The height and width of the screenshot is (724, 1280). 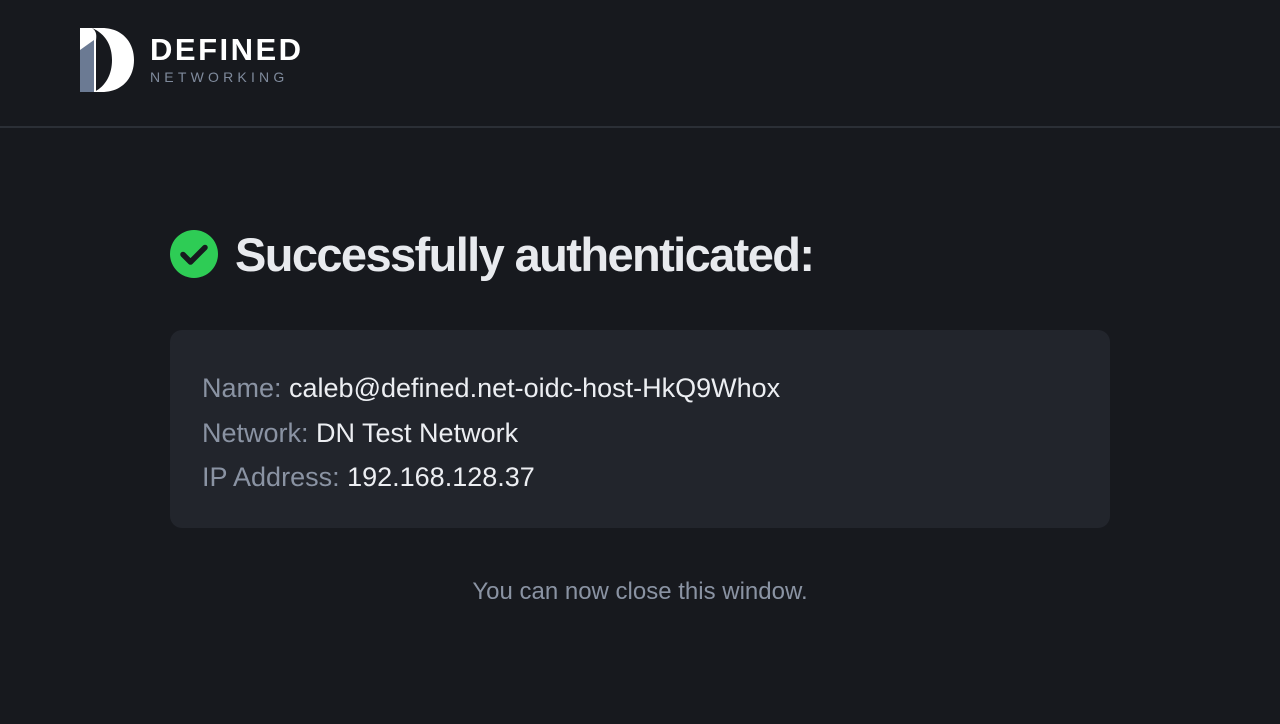 What do you see at coordinates (525, 254) in the screenshot?
I see `page-title: Successfully authenticated:` at bounding box center [525, 254].